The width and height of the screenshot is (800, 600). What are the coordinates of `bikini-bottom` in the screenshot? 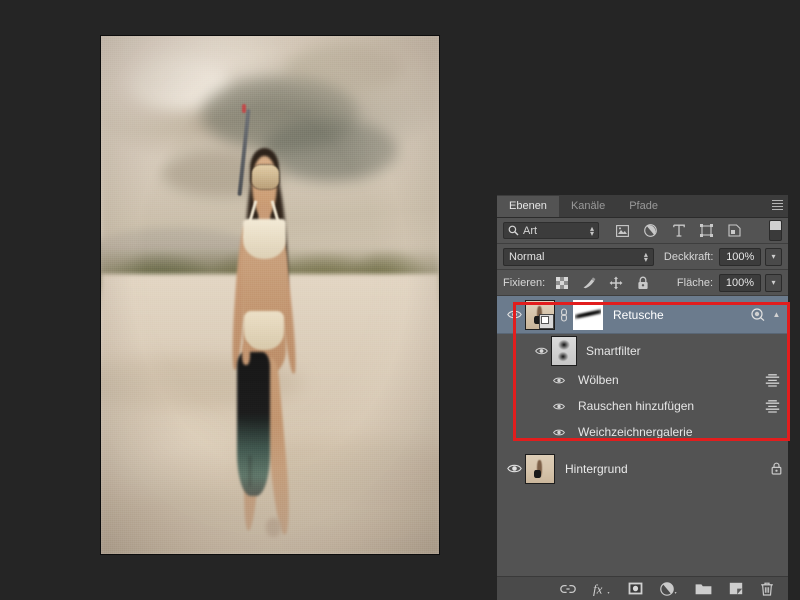 It's located at (264, 330).